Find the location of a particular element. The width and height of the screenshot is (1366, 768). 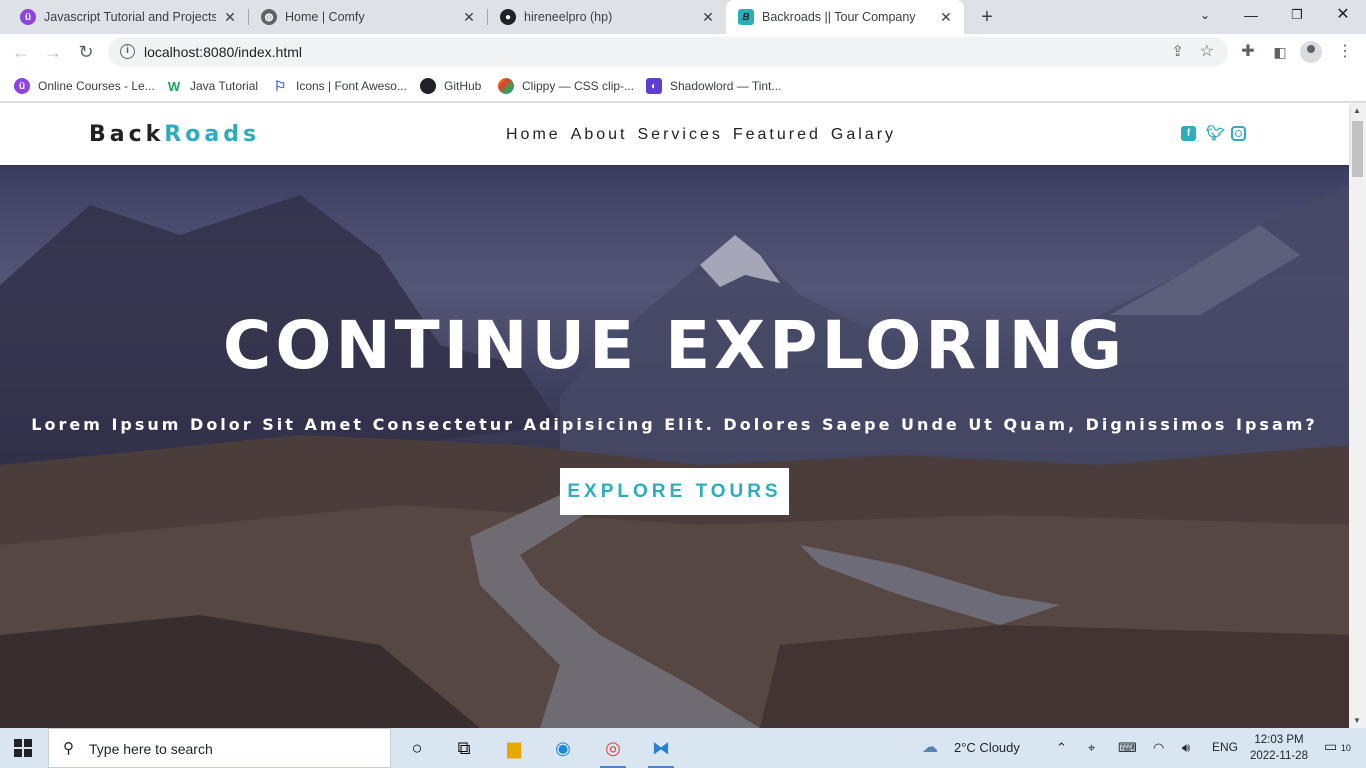

nav-link-services: Services is located at coordinates (680, 135).